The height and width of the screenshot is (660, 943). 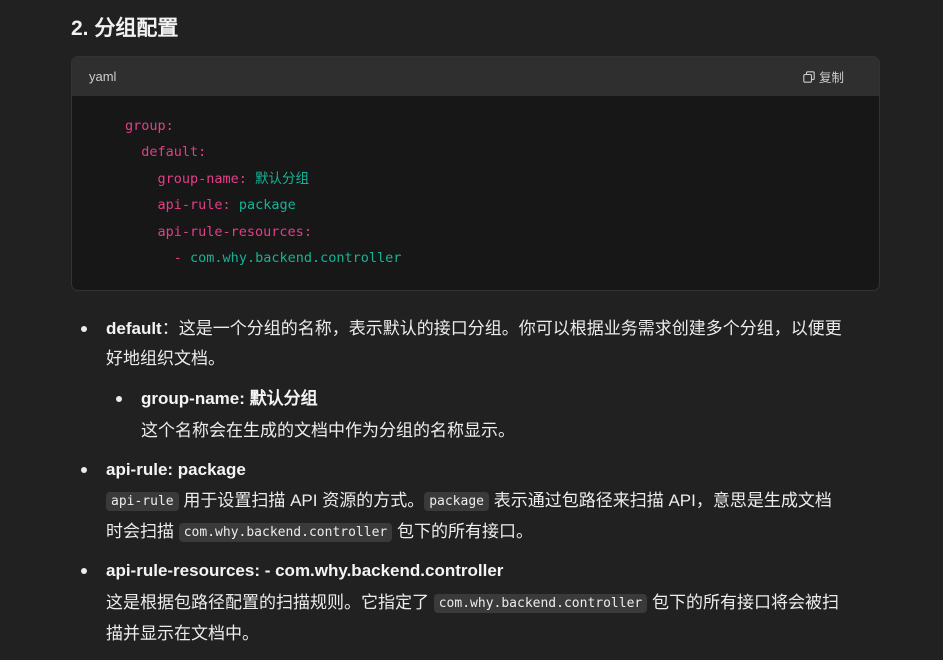 What do you see at coordinates (743, 602) in the screenshot?
I see `desc-text: 包下的所有接口将会被扫` at bounding box center [743, 602].